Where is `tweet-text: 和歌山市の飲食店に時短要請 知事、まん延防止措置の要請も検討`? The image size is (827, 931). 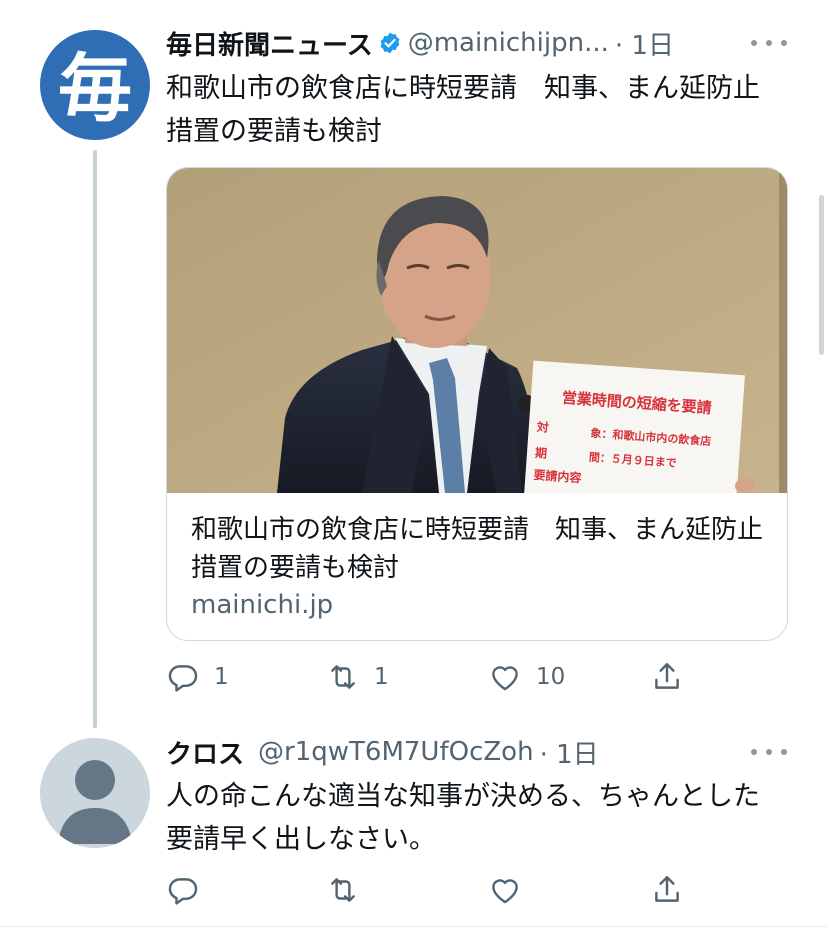 tweet-text: 和歌山市の飲食店に時短要請 知事、まん延防止措置の要請も検討 is located at coordinates (463, 110).